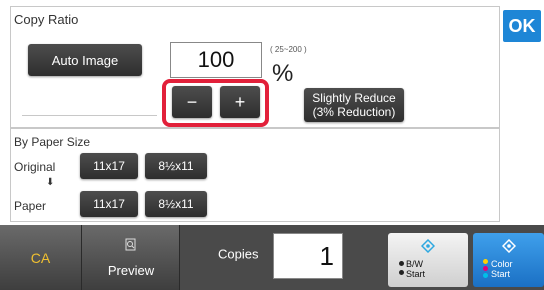  Describe the element at coordinates (238, 254) in the screenshot. I see `copies-label: Copies` at that location.